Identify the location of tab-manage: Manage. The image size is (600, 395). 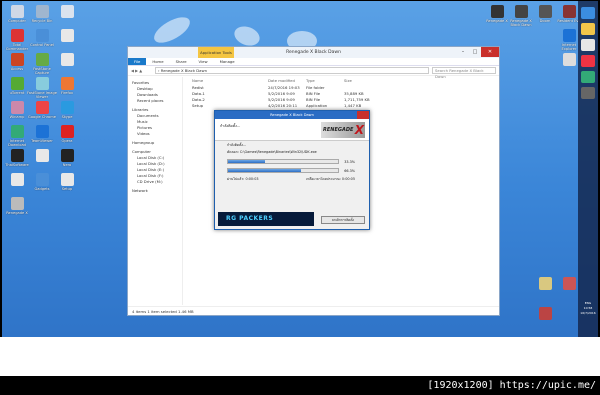
(227, 61).